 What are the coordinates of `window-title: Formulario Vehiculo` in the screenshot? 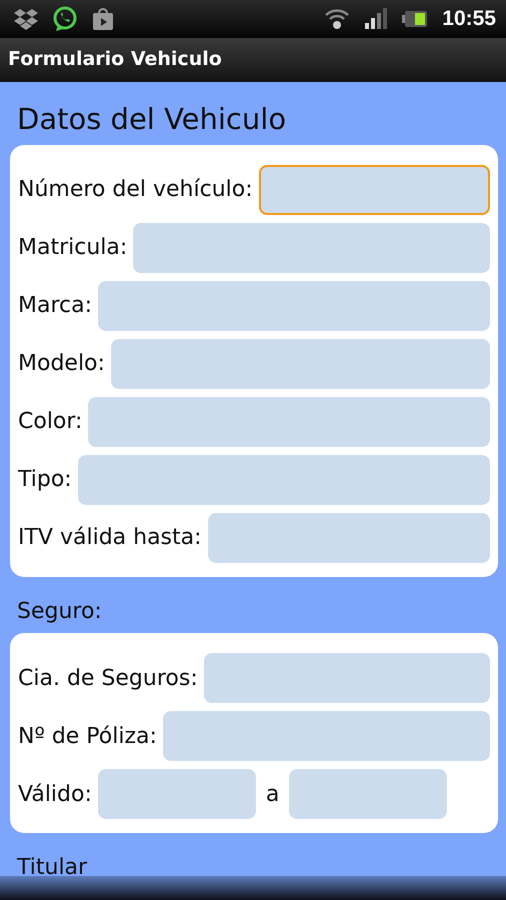 It's located at (115, 59).